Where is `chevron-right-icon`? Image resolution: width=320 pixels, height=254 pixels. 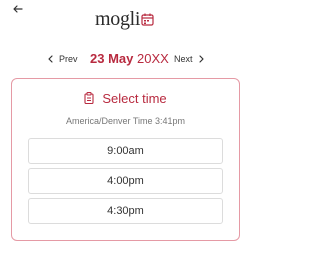
chevron-right-icon is located at coordinates (201, 59).